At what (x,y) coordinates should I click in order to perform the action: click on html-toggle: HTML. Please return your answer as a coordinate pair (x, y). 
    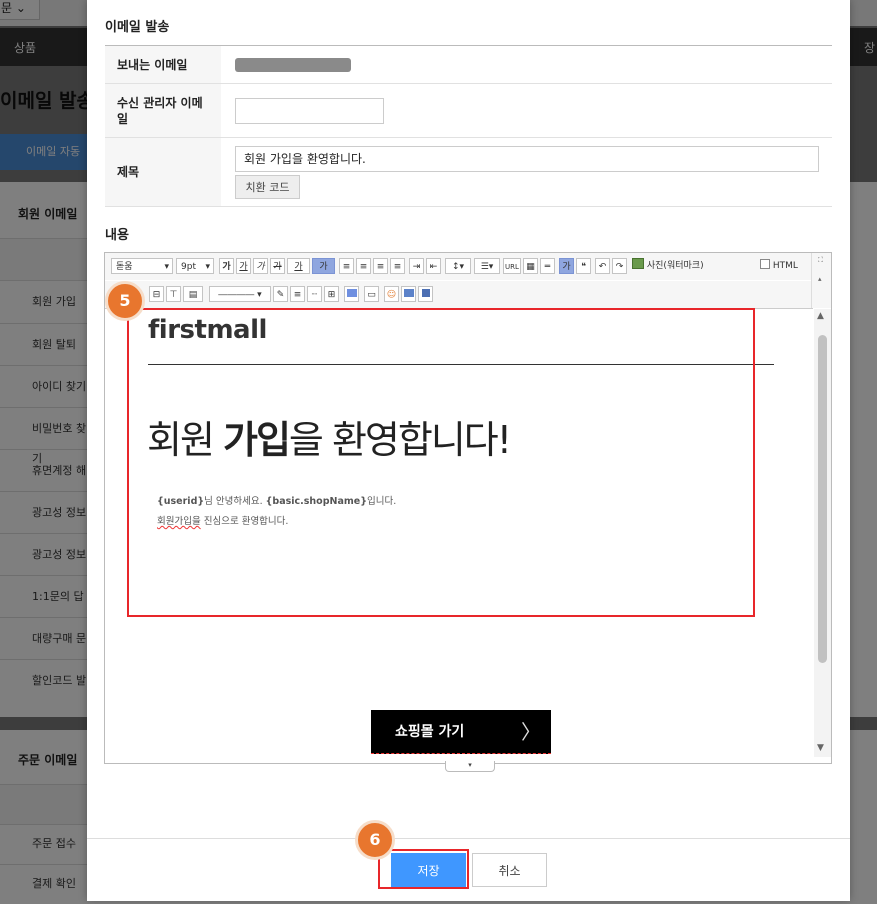
    Looking at the image, I should click on (779, 266).